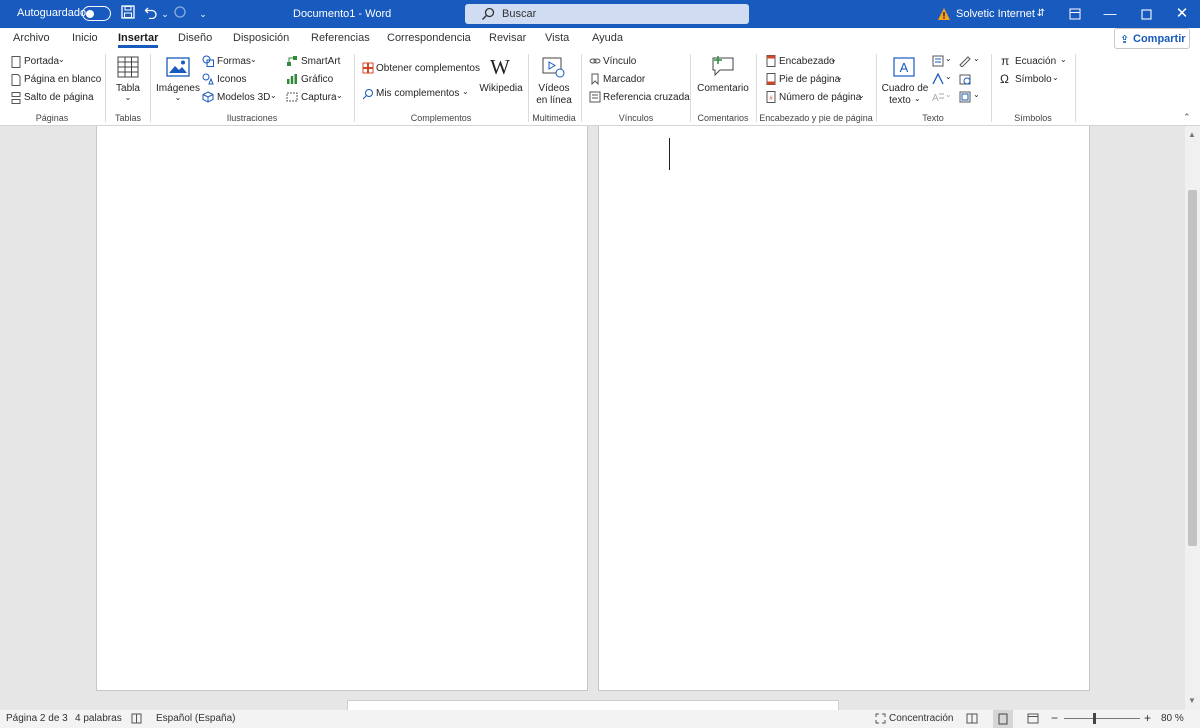 The image size is (1200, 728). I want to click on page-break-button: Salto de página, so click(59, 97).